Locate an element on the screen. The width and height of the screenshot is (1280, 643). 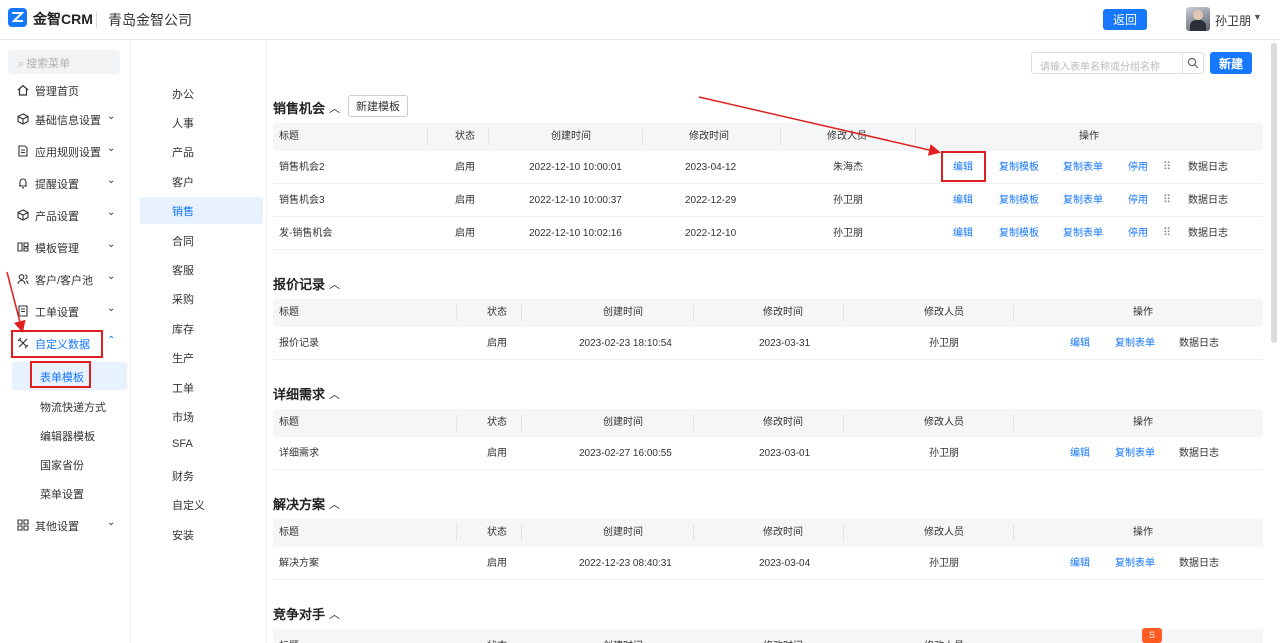
section-title: 解决方案 ︿ is located at coordinates (306, 503).